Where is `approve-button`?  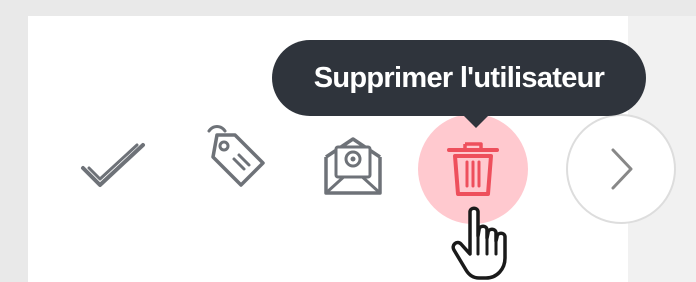
approve-button is located at coordinates (113, 165).